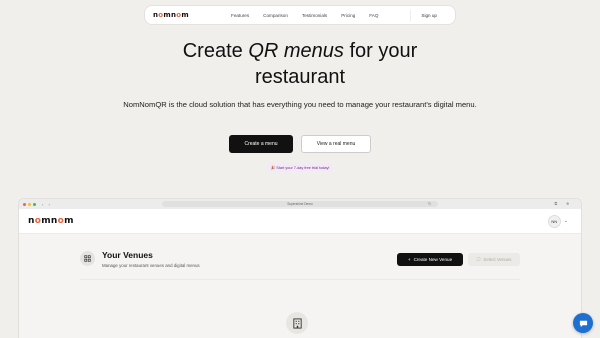 The width and height of the screenshot is (600, 338). Describe the element at coordinates (430, 203) in the screenshot. I see `reload-icon: ↻` at that location.